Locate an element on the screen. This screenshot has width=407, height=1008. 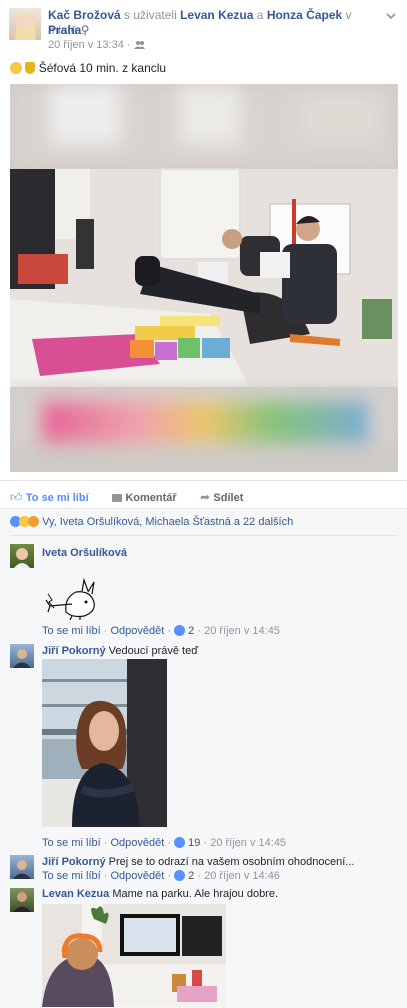
laughing-emoji-icon is located at coordinates (16, 68).